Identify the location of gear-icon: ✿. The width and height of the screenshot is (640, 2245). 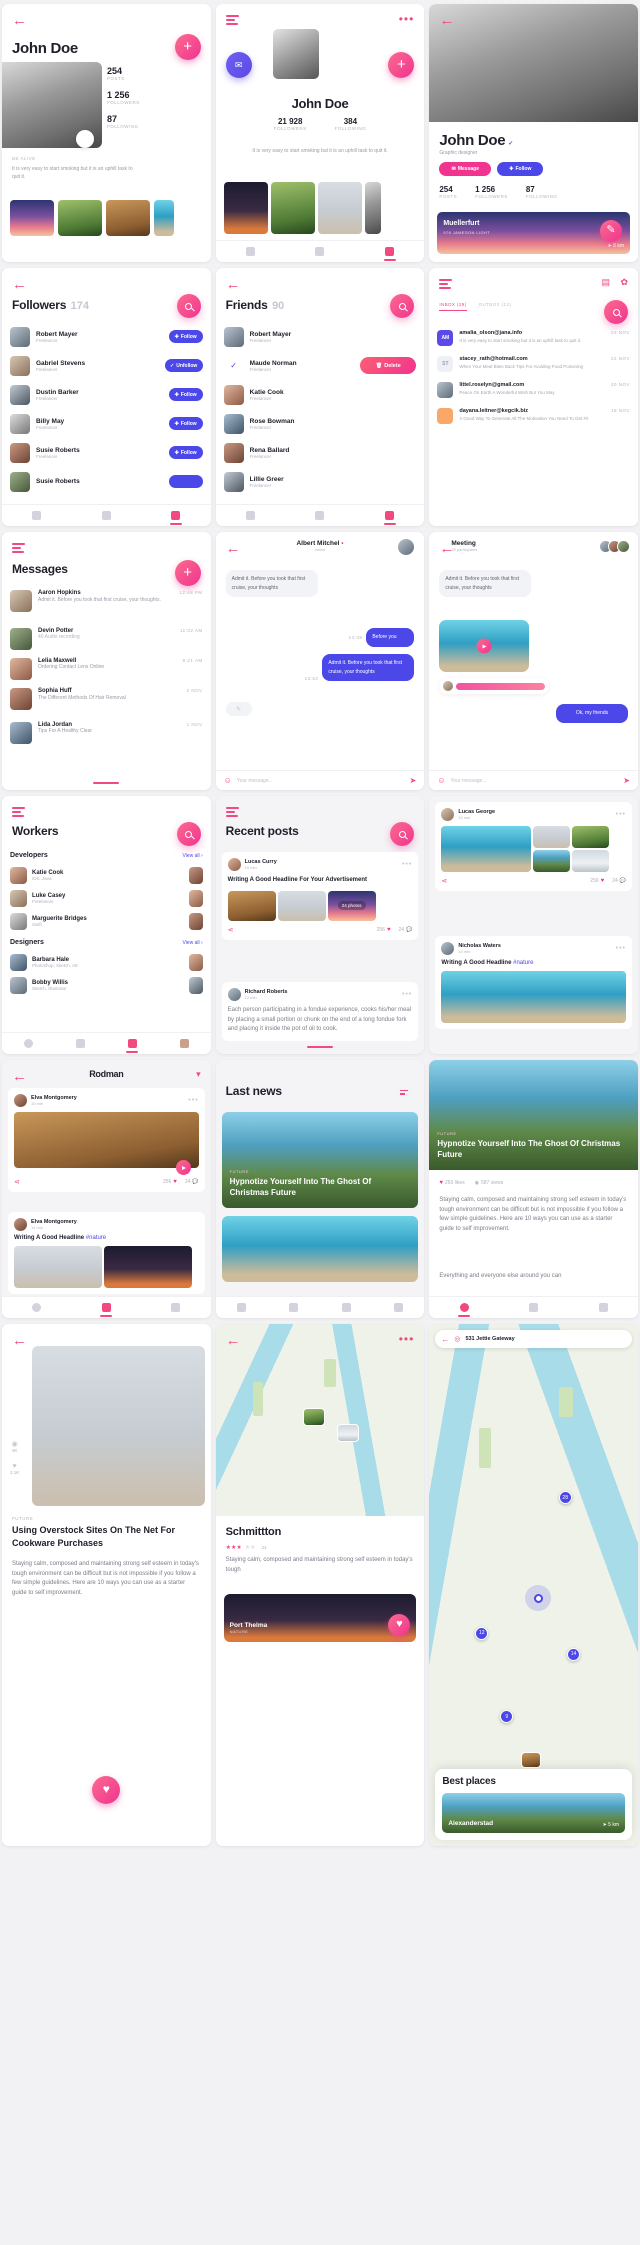
(624, 282).